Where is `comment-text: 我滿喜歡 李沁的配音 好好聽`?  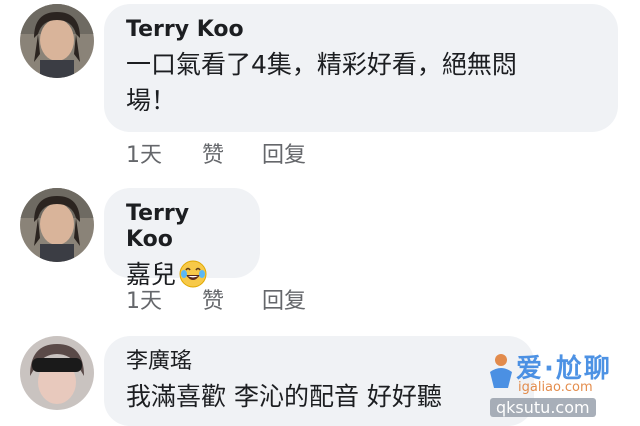
comment-text: 我滿喜歡 李沁的配音 好好聽 is located at coordinates (284, 396).